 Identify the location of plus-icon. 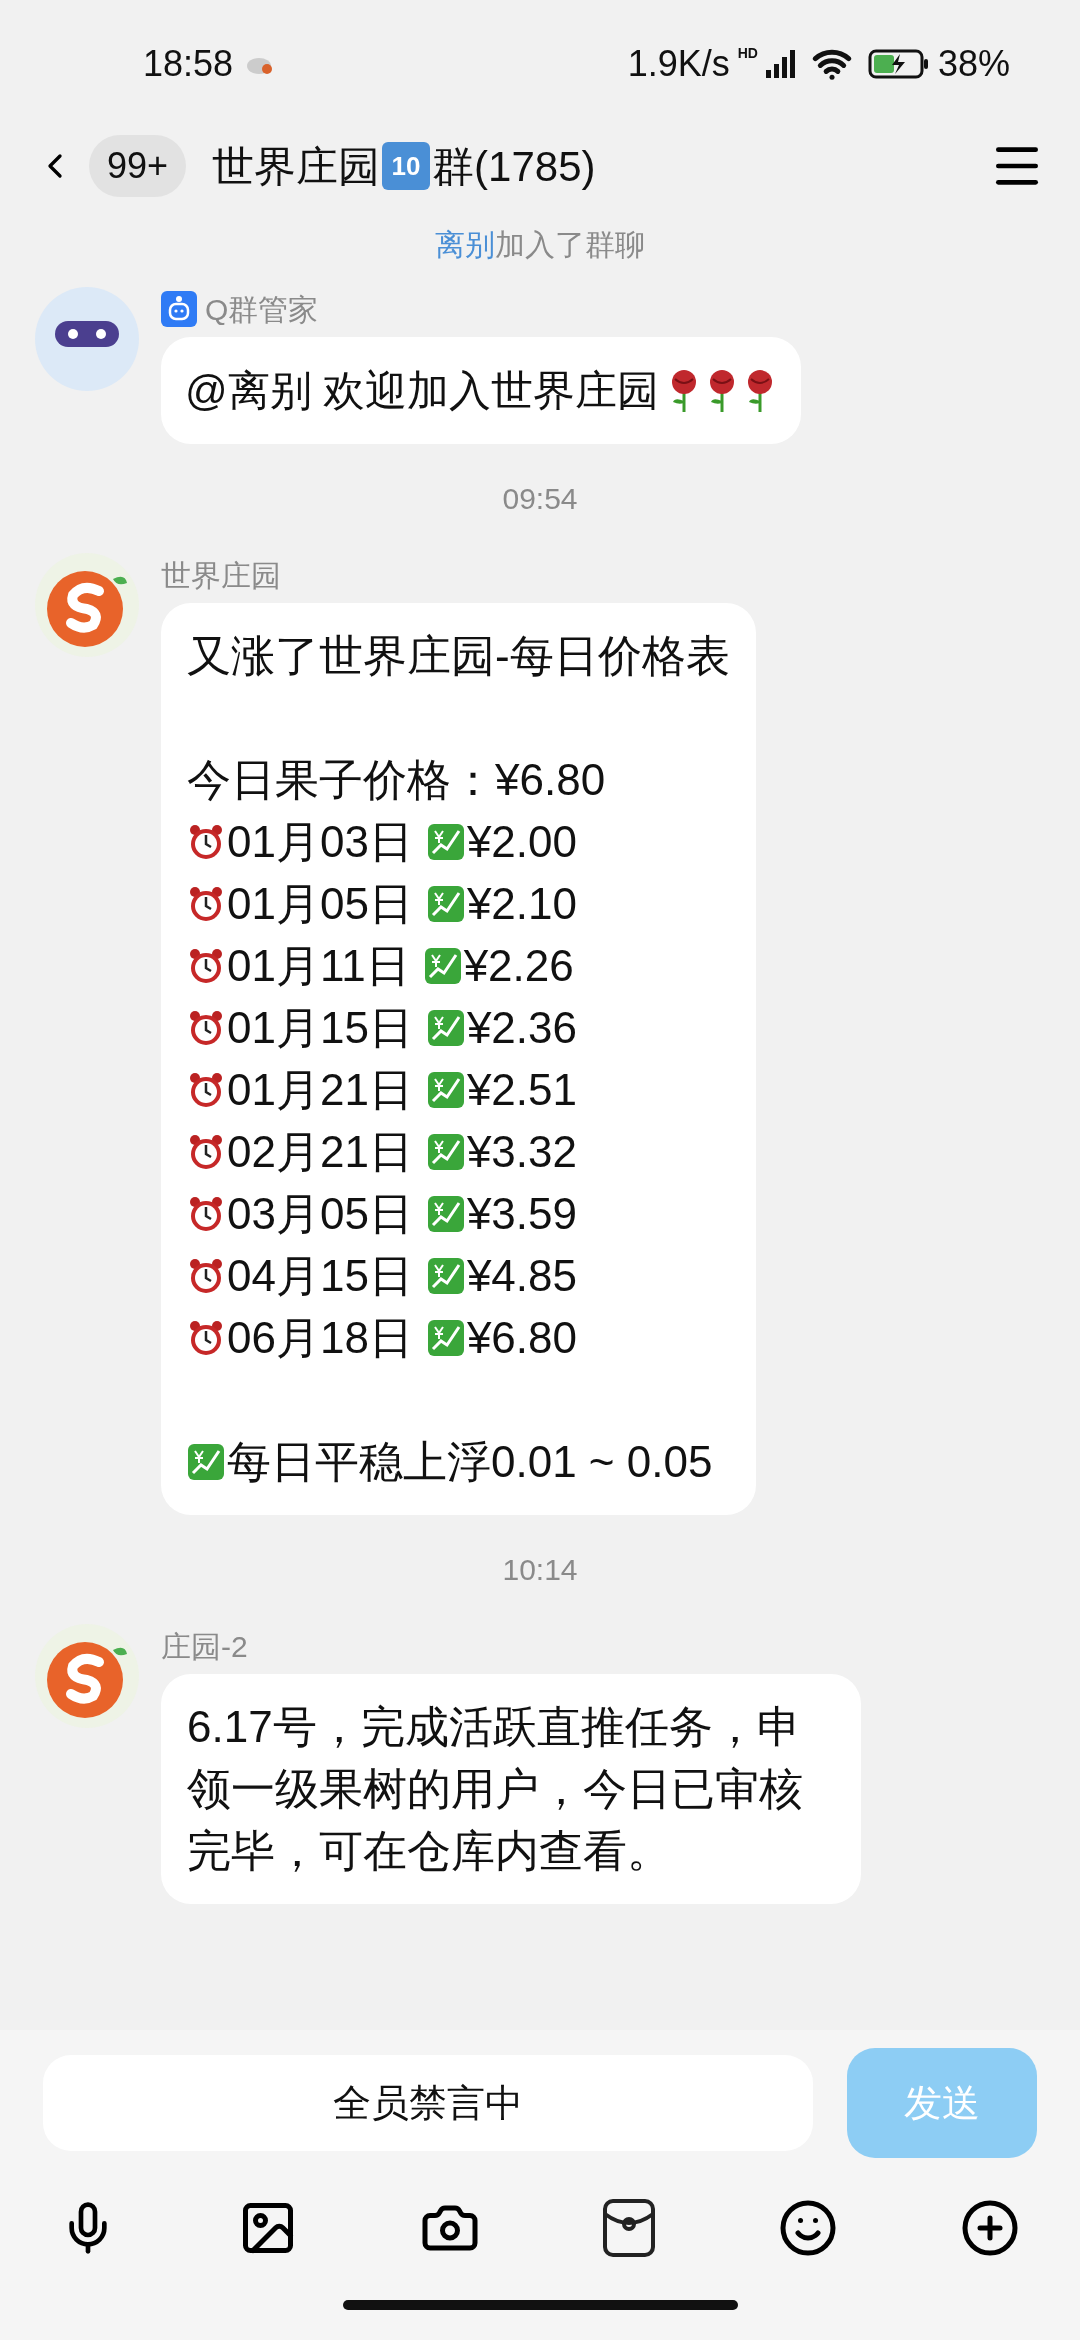
(990, 2228).